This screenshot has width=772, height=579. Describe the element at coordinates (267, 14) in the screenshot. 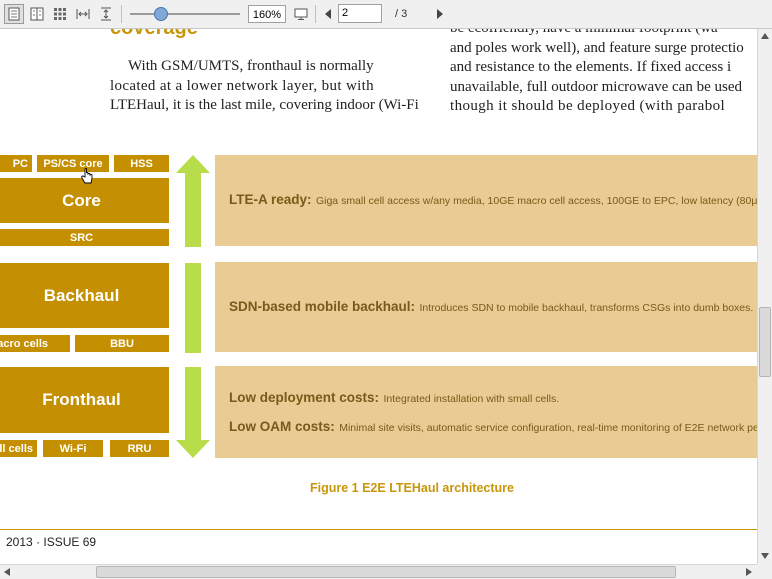

I see `zoom-level-field: 160%` at that location.